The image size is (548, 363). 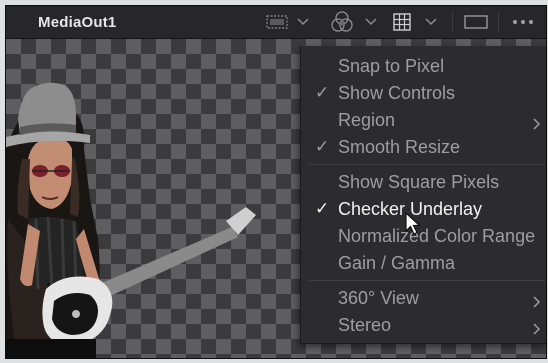 I want to click on menu-item-show-controls: ✓ Show Controls, so click(x=423, y=93).